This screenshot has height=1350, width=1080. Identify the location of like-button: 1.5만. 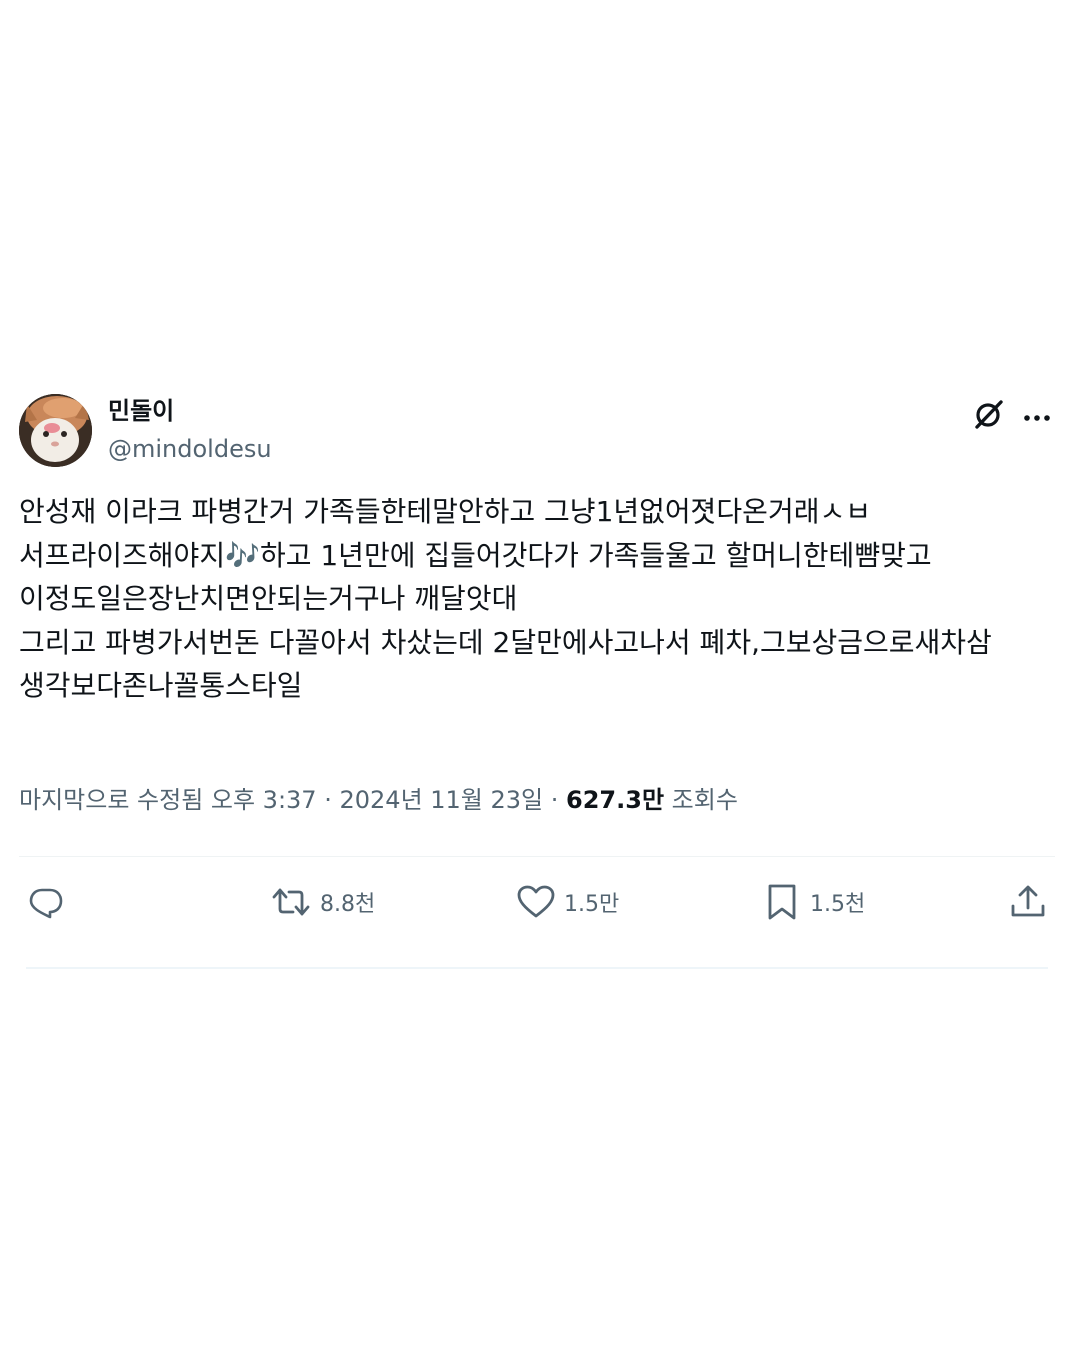
(567, 902).